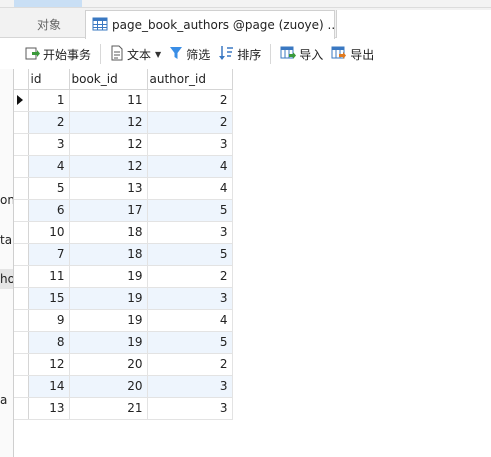  Describe the element at coordinates (49, 408) in the screenshot. I see `cell-id: 13` at that location.